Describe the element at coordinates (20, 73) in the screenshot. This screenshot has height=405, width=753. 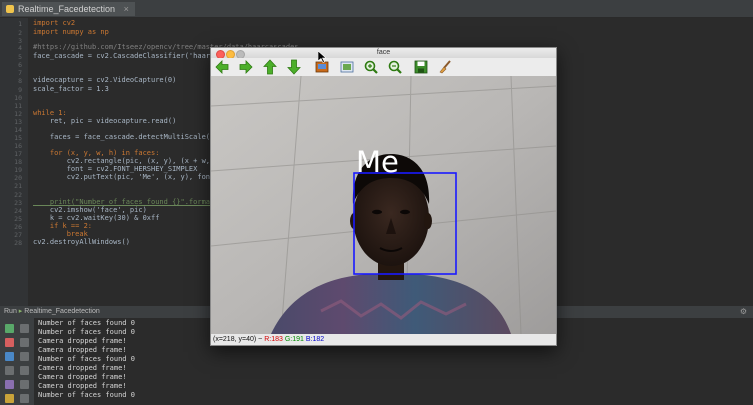
I see `line-number: 7` at that location.